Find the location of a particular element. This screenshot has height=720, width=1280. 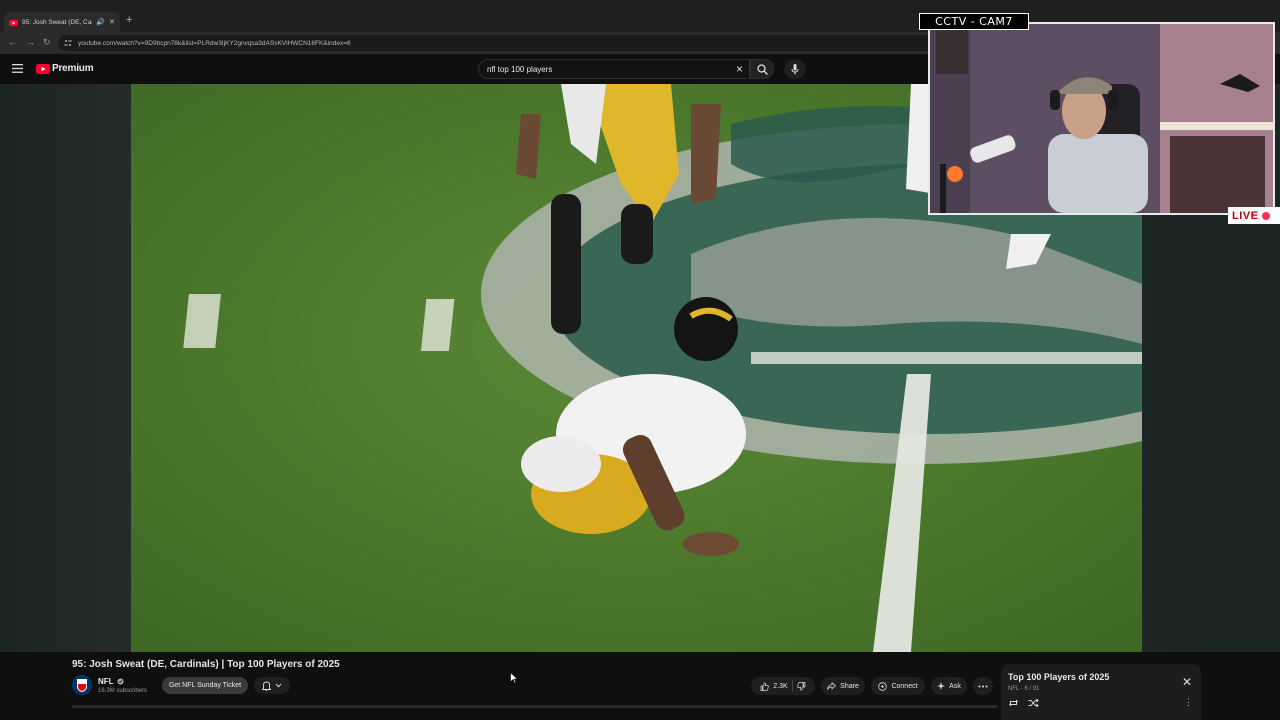

loop-icon is located at coordinates (1013, 703).